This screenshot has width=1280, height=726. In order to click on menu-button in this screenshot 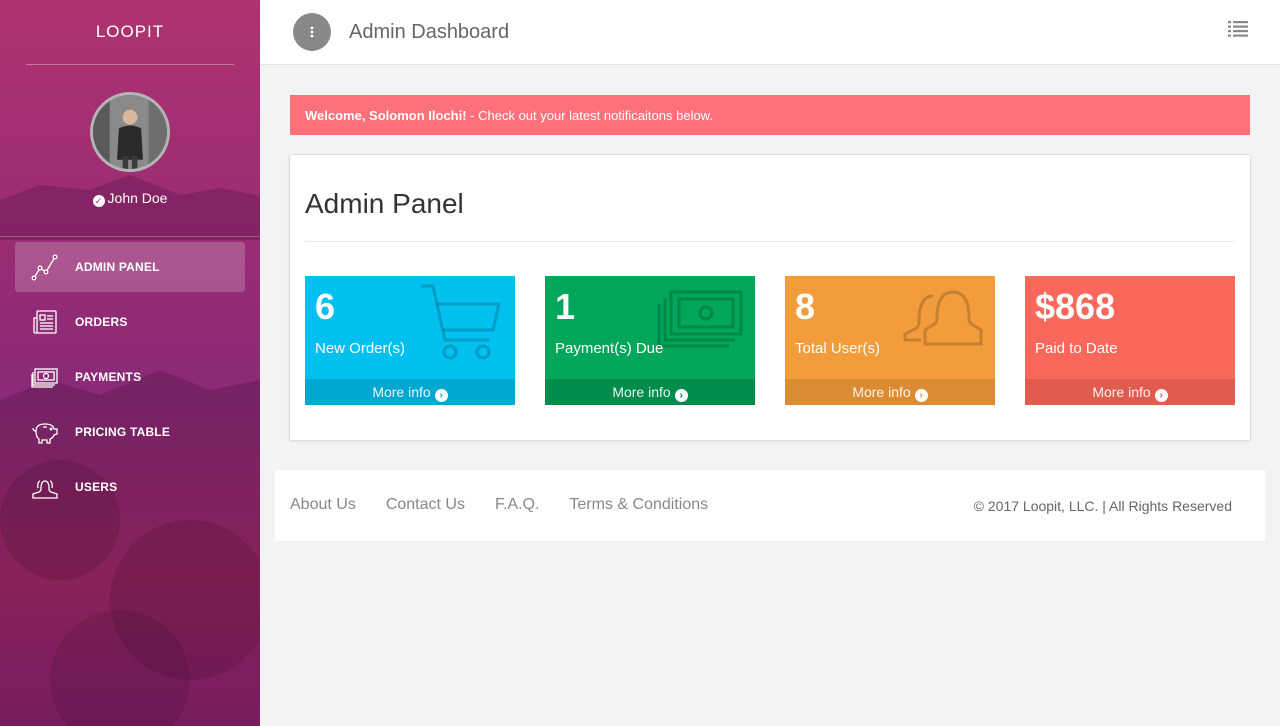, I will do `click(312, 32)`.